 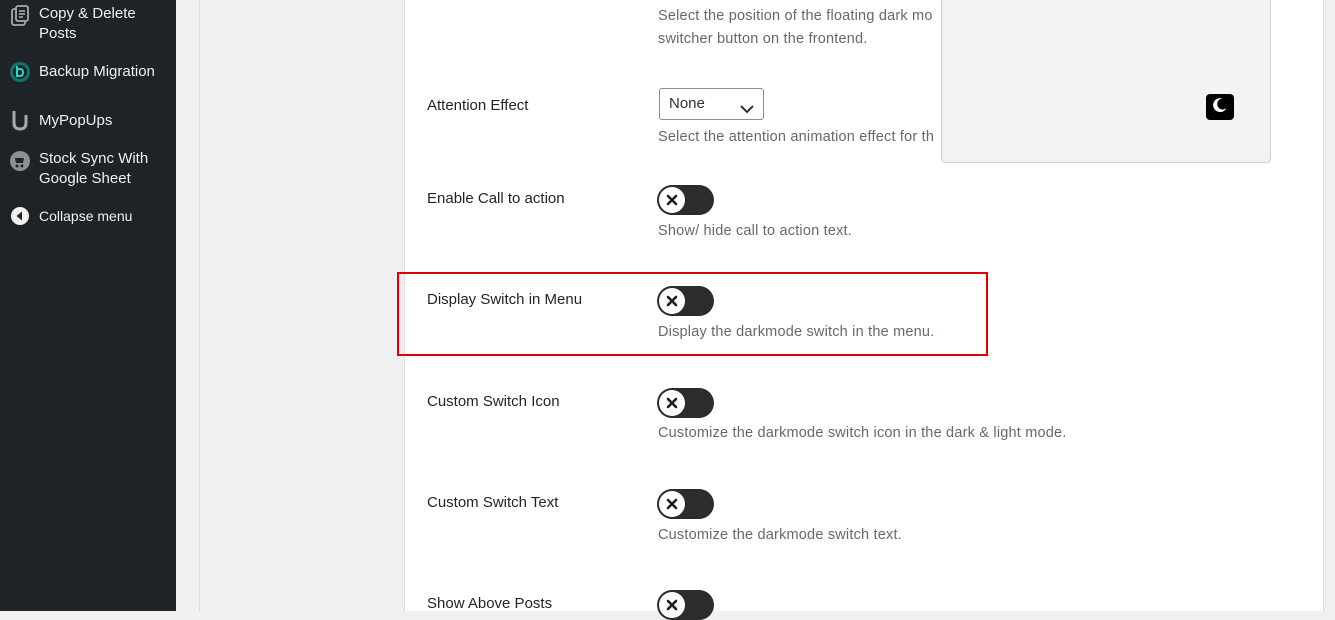 What do you see at coordinates (20, 120) in the screenshot?
I see `mypopups-icon` at bounding box center [20, 120].